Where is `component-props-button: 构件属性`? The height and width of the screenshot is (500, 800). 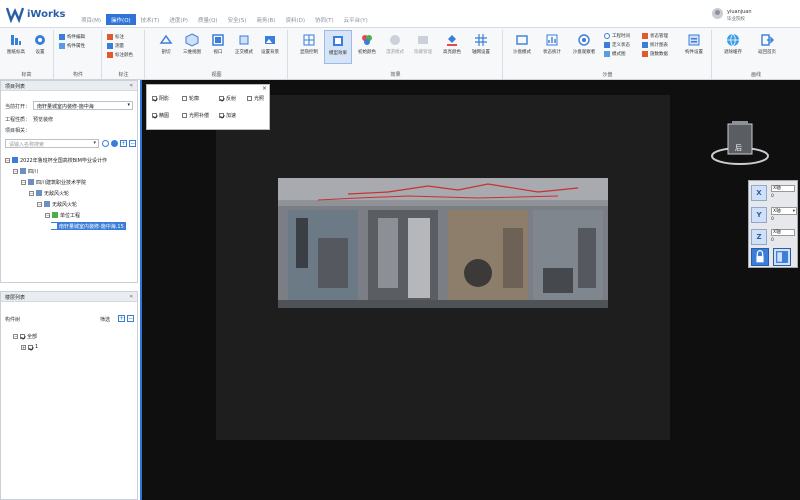 component-props-button: 构件属性 is located at coordinates (72, 46).